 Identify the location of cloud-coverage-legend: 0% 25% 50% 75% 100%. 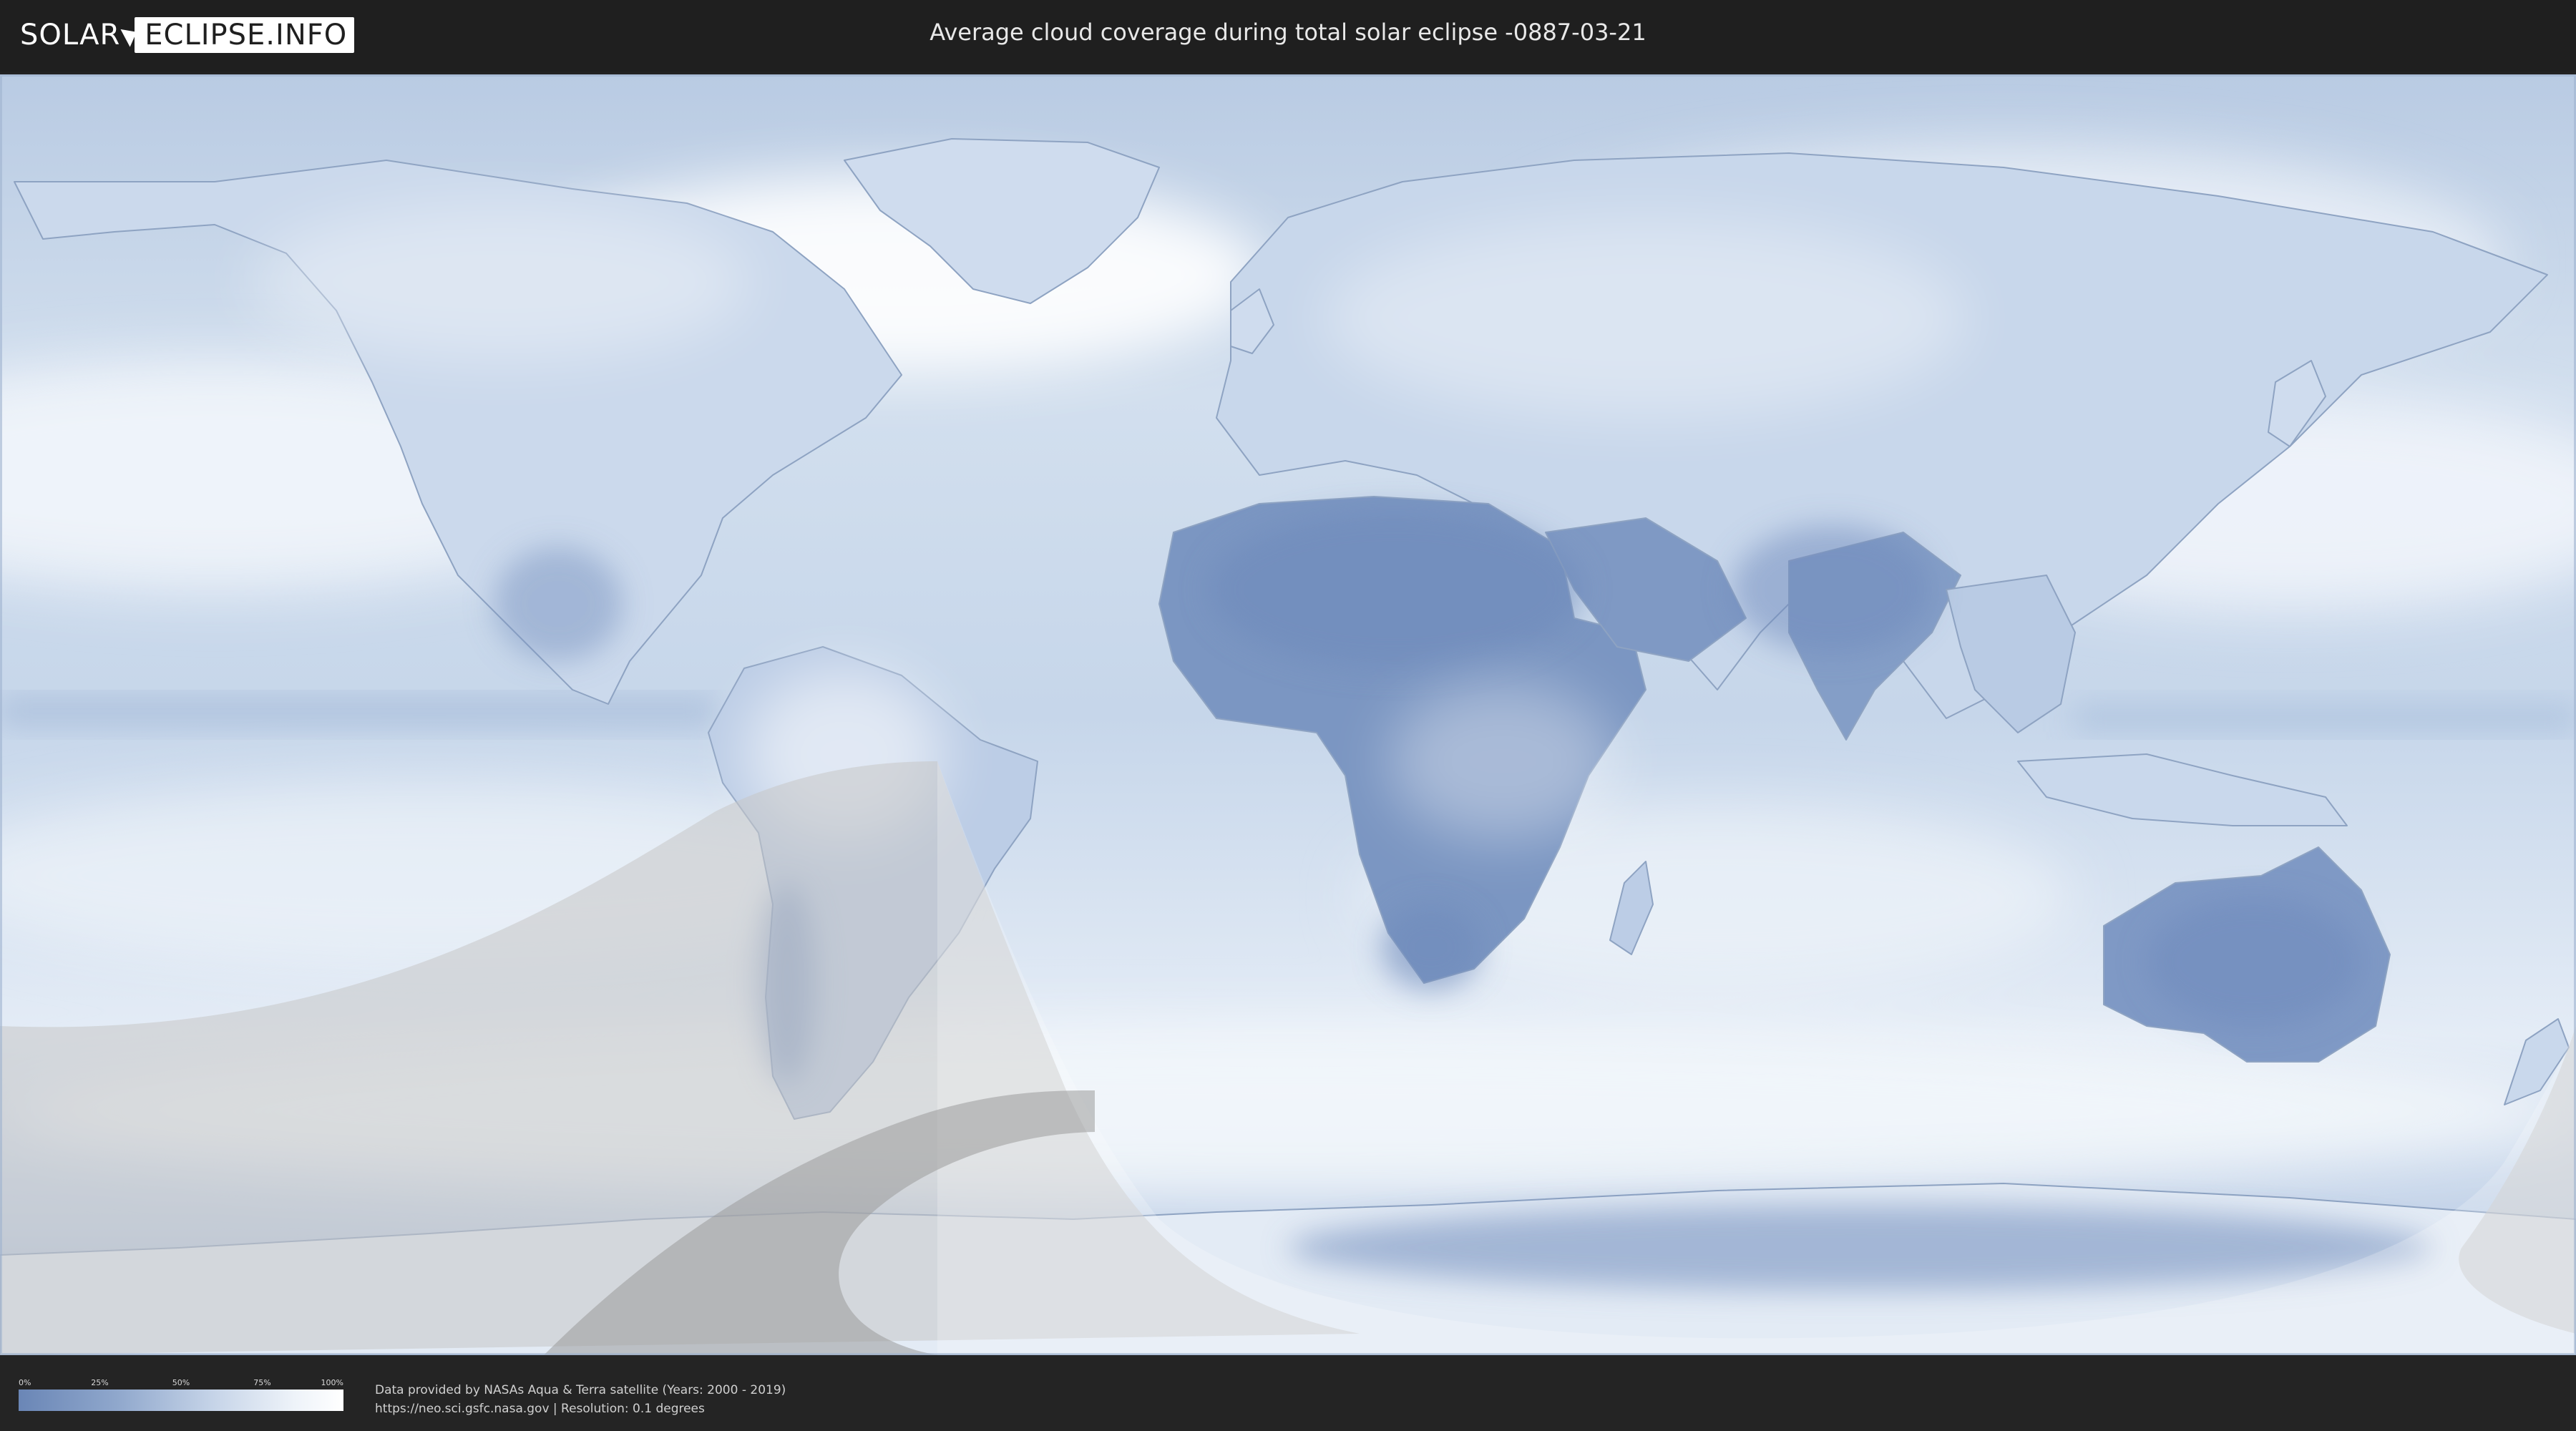
(181, 1394).